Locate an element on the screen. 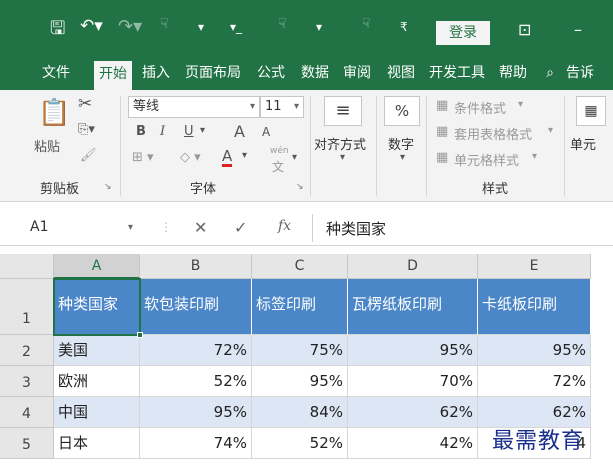 The width and height of the screenshot is (613, 471). tab-view: 视图 is located at coordinates (401, 73).